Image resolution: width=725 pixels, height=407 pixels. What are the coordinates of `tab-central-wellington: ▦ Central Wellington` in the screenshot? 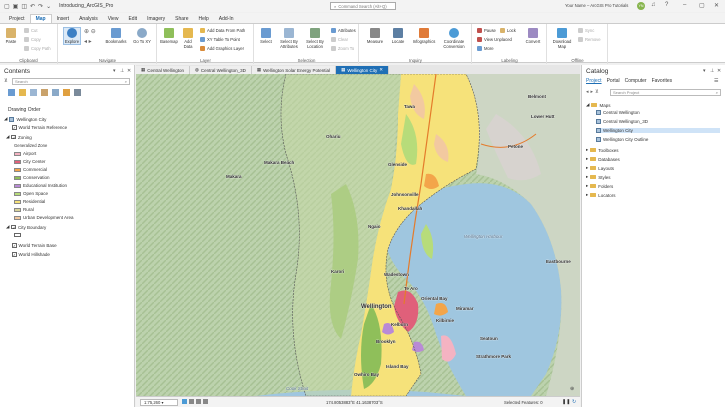 It's located at (163, 70).